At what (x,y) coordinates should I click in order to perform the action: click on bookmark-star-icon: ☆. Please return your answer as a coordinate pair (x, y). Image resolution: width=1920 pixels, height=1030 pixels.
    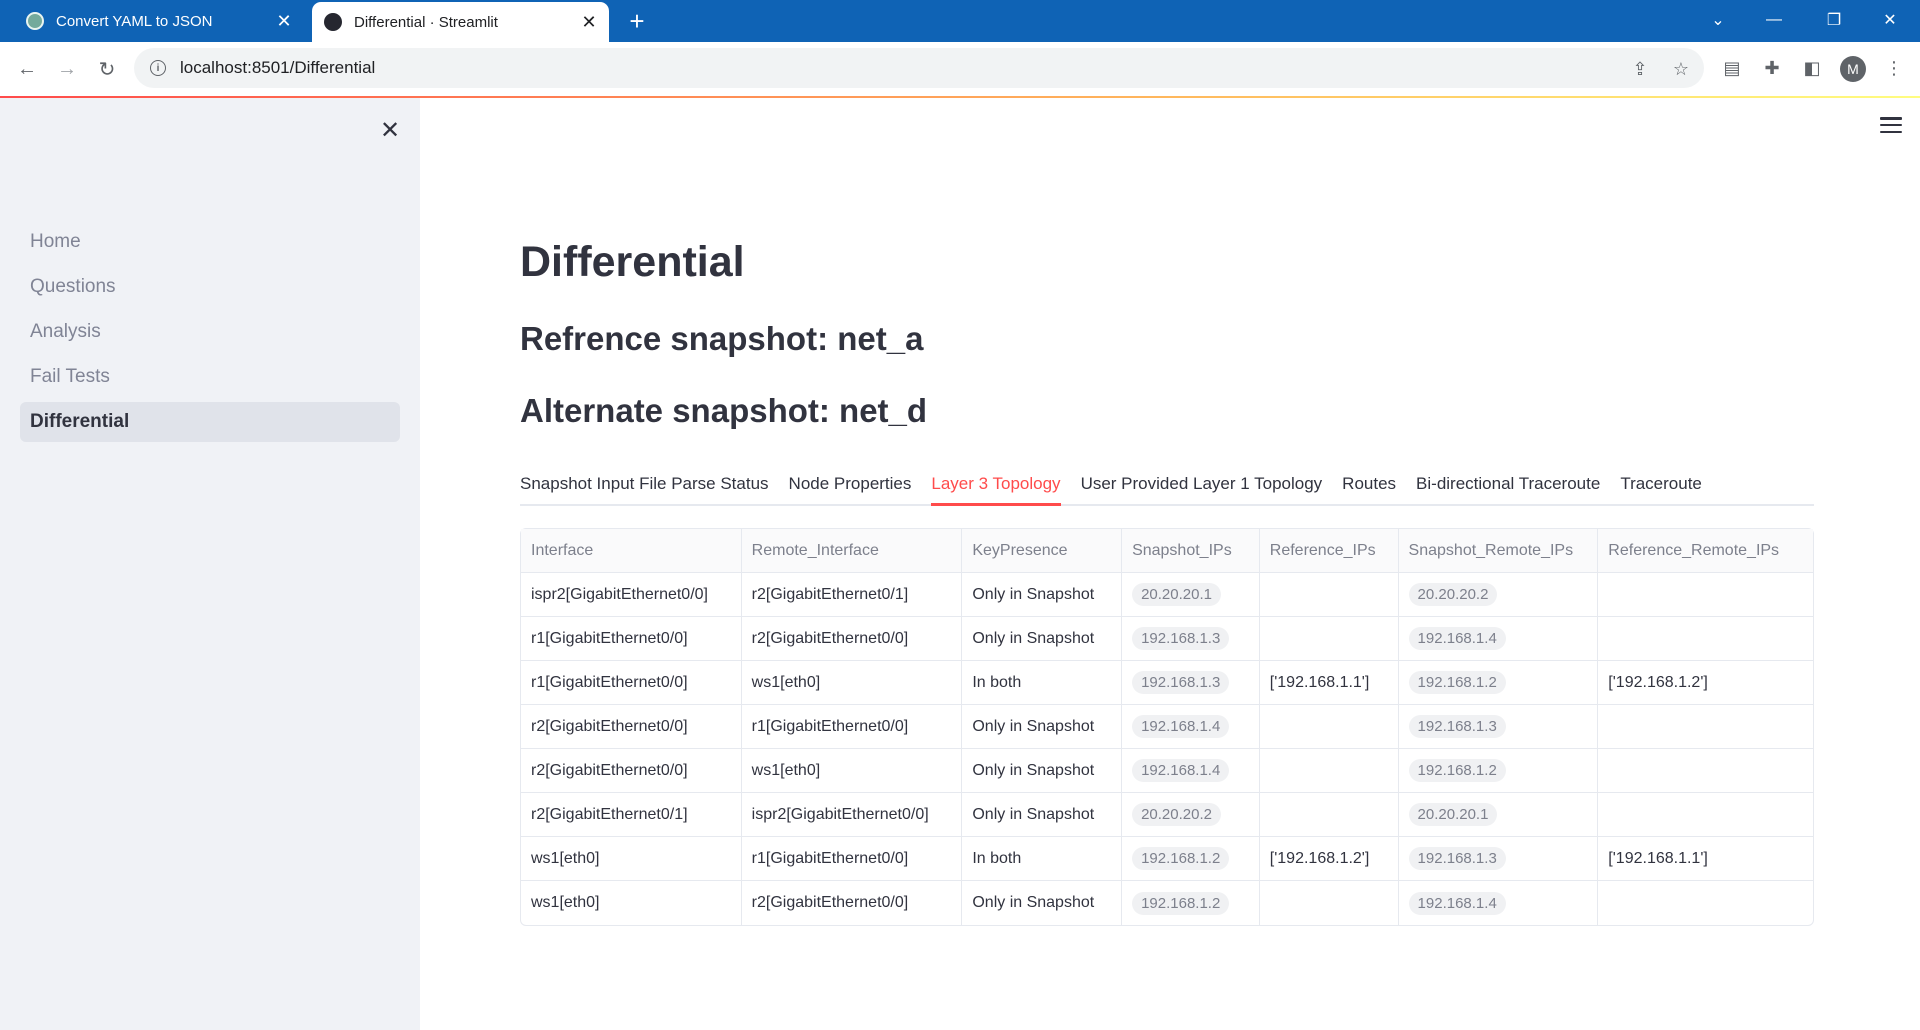
    Looking at the image, I should click on (1681, 69).